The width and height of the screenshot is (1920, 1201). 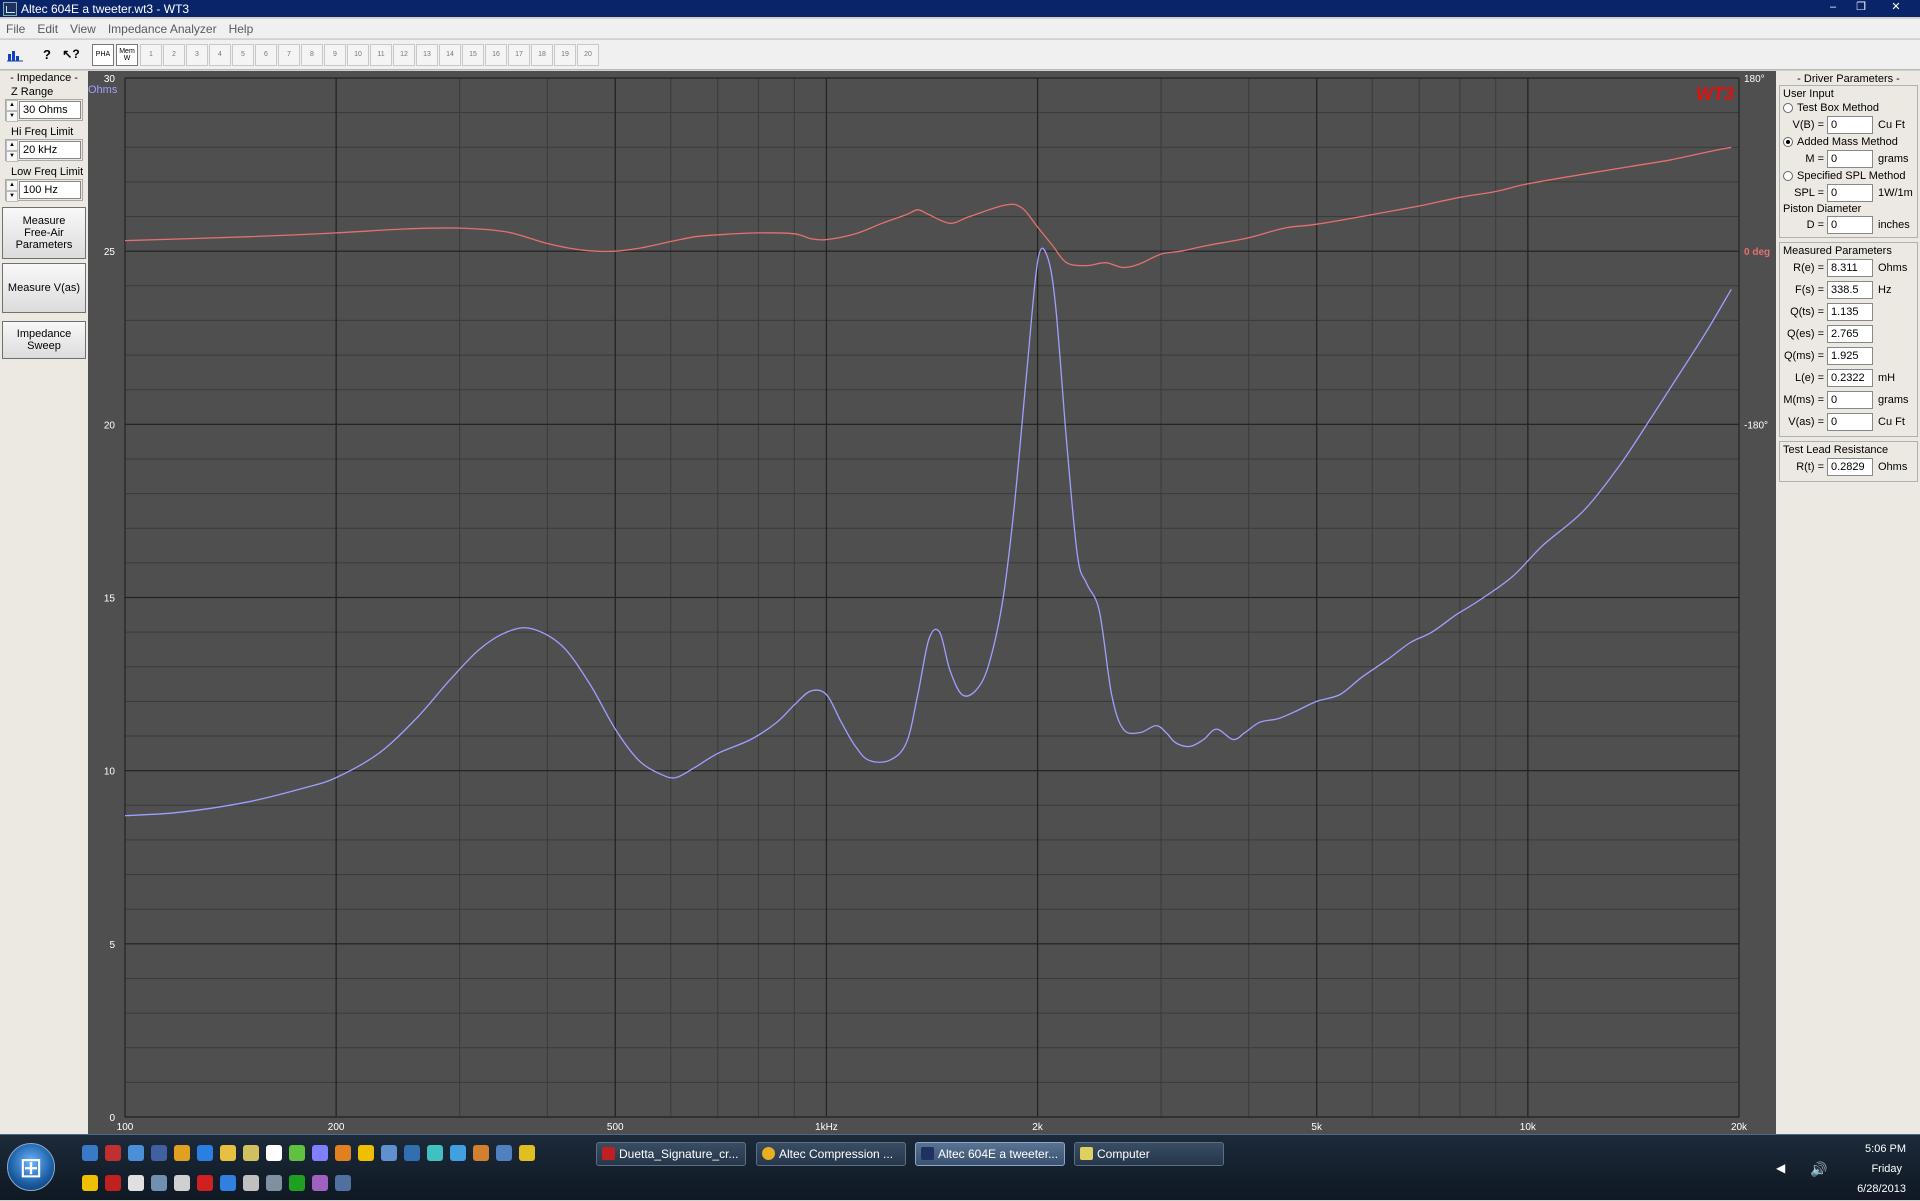 I want to click on param-value: 8.311, so click(x=1850, y=268).